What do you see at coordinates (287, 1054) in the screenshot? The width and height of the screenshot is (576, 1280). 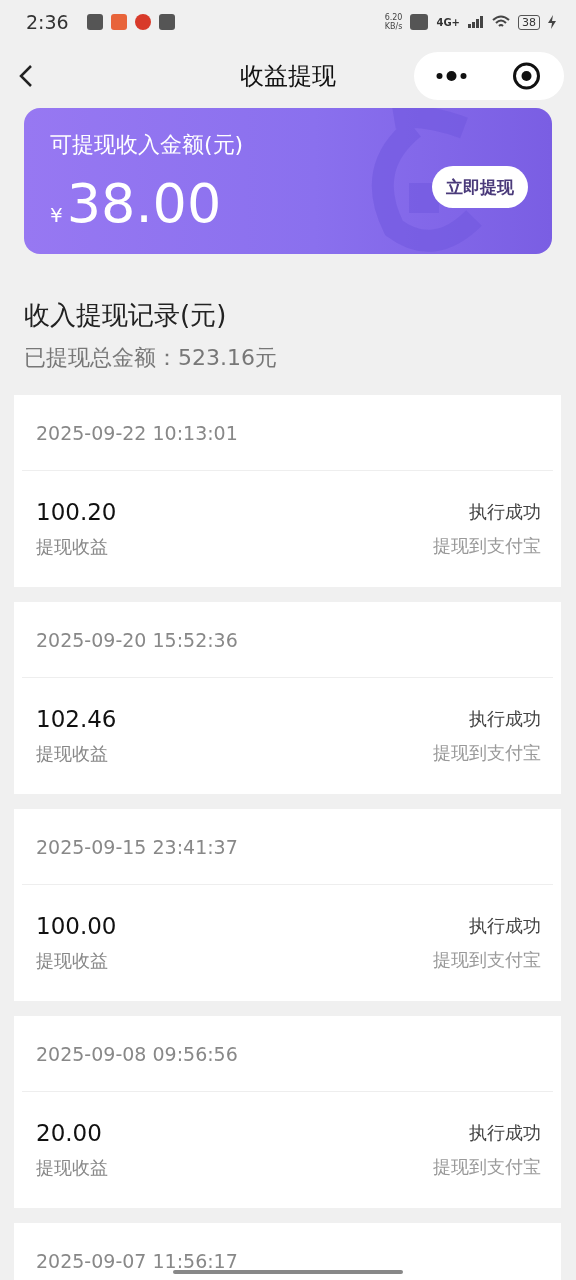 I see `record-time: 2025-09-08 09:56:56` at bounding box center [287, 1054].